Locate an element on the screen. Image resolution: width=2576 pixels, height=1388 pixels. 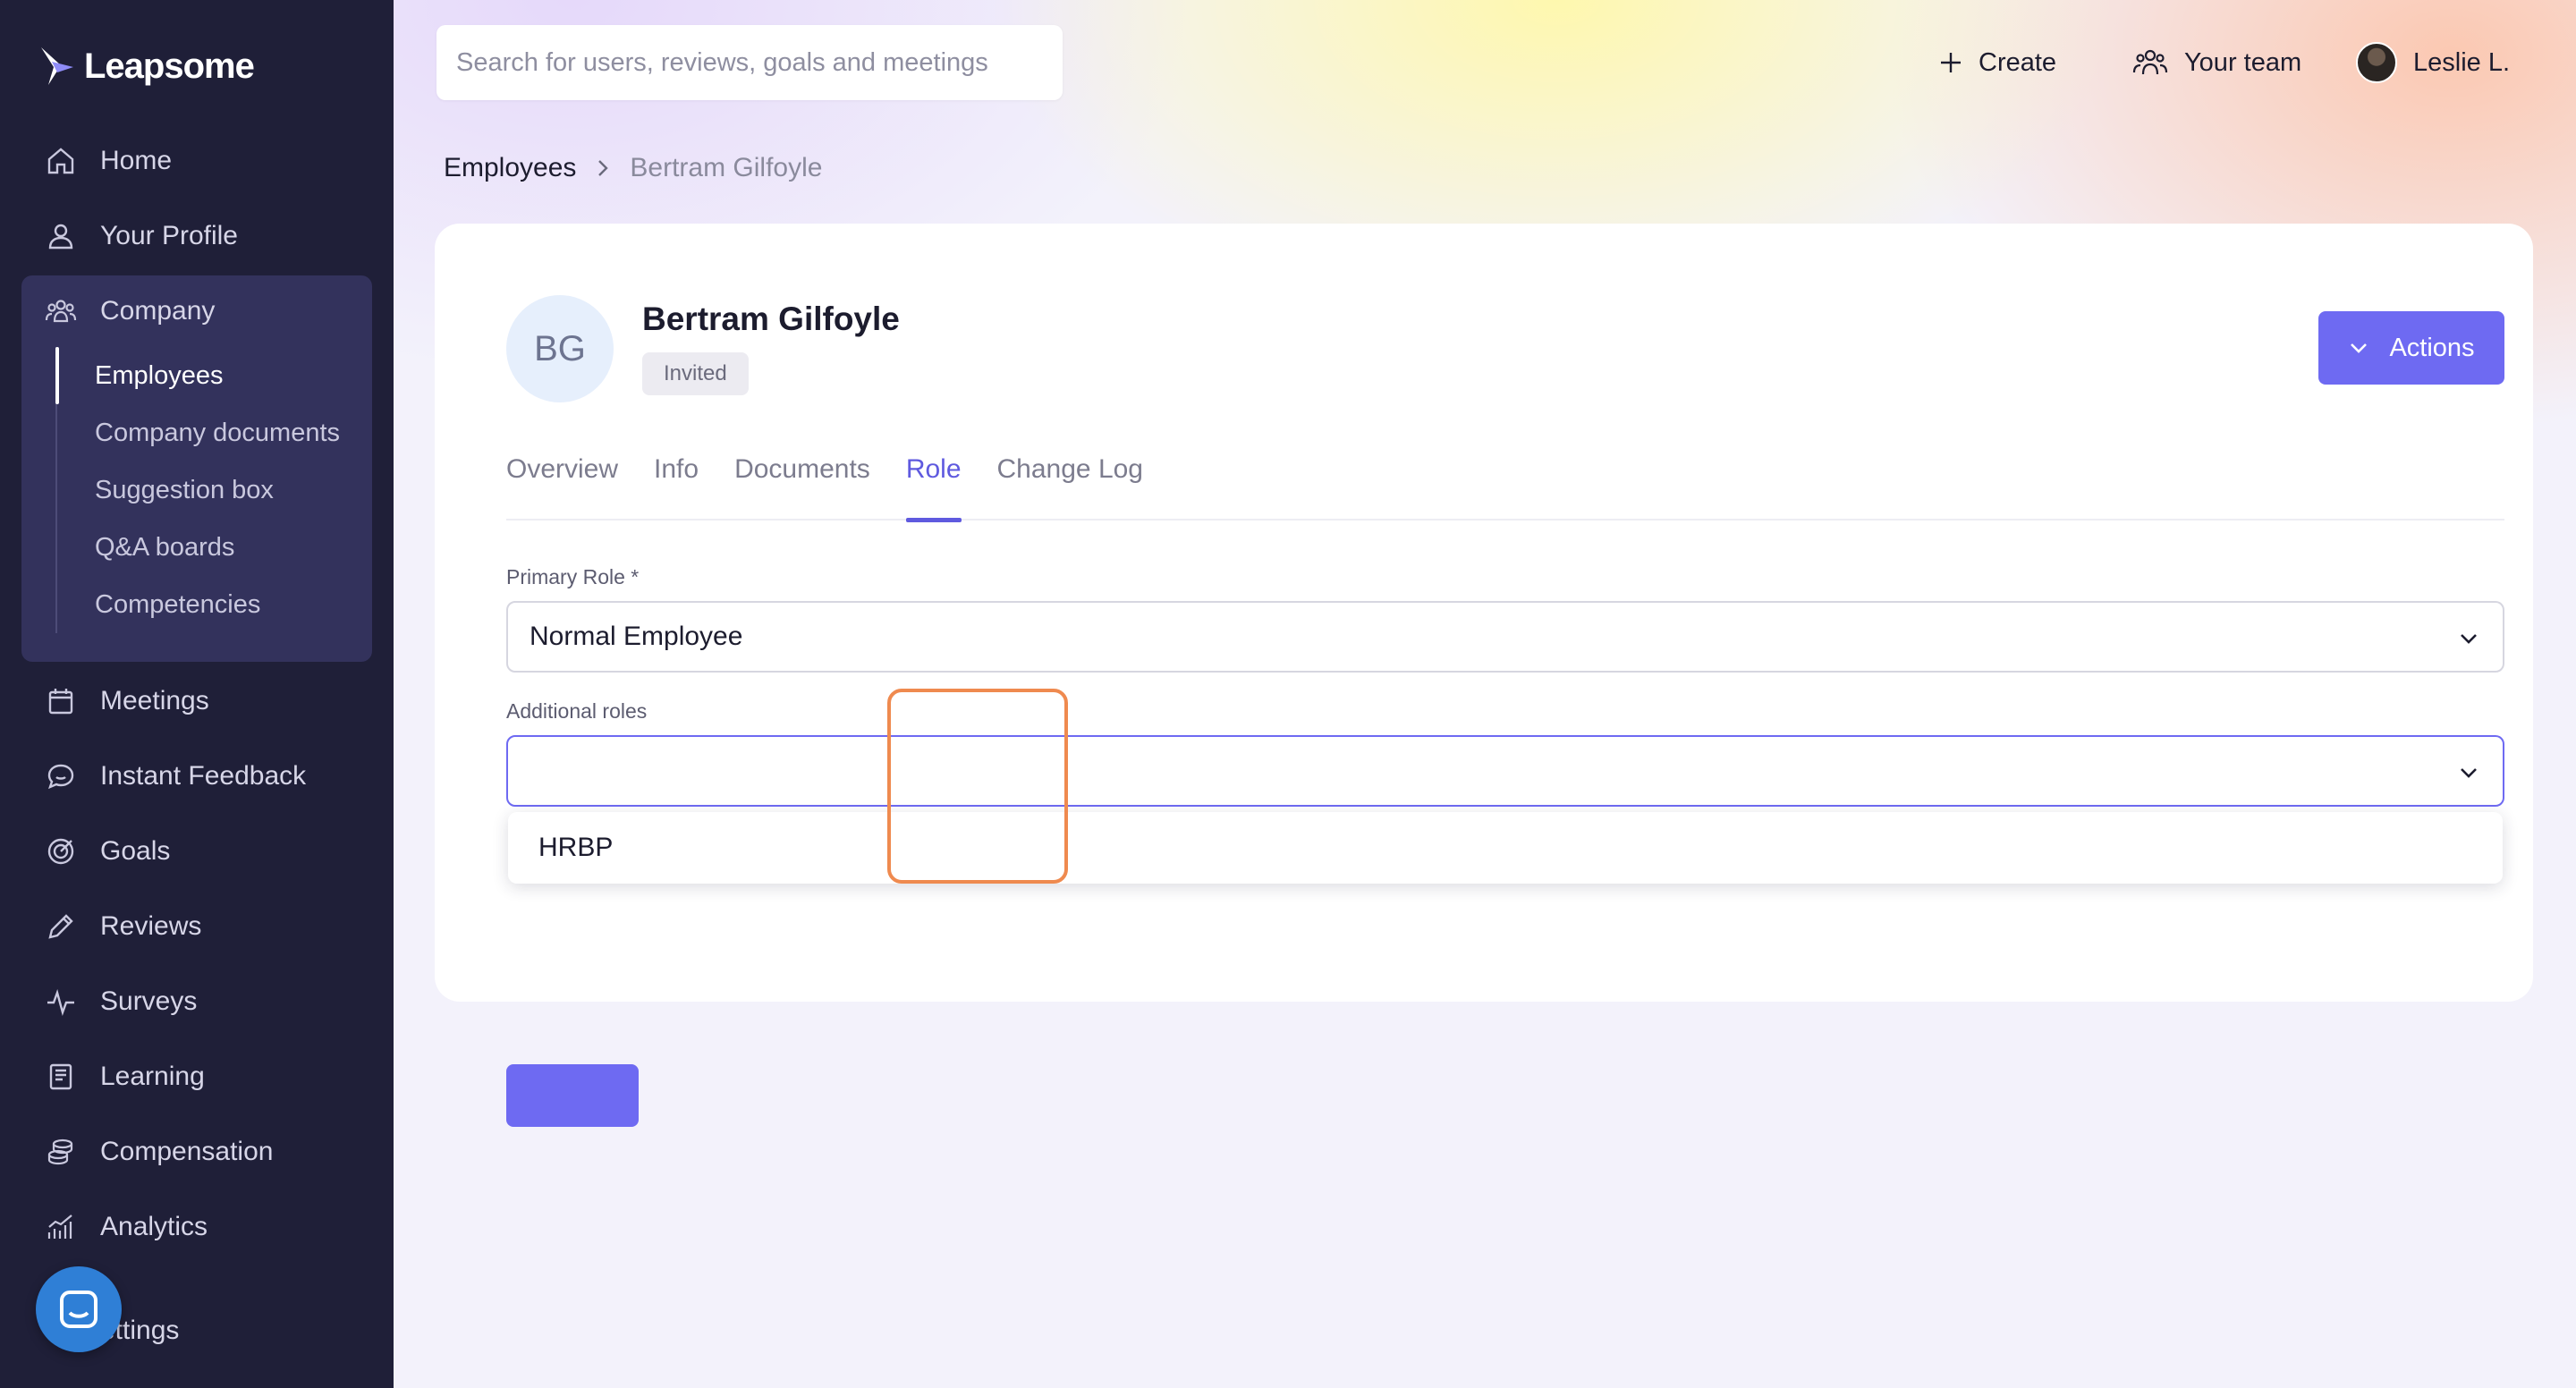
employee-avatar: BG is located at coordinates (560, 349).